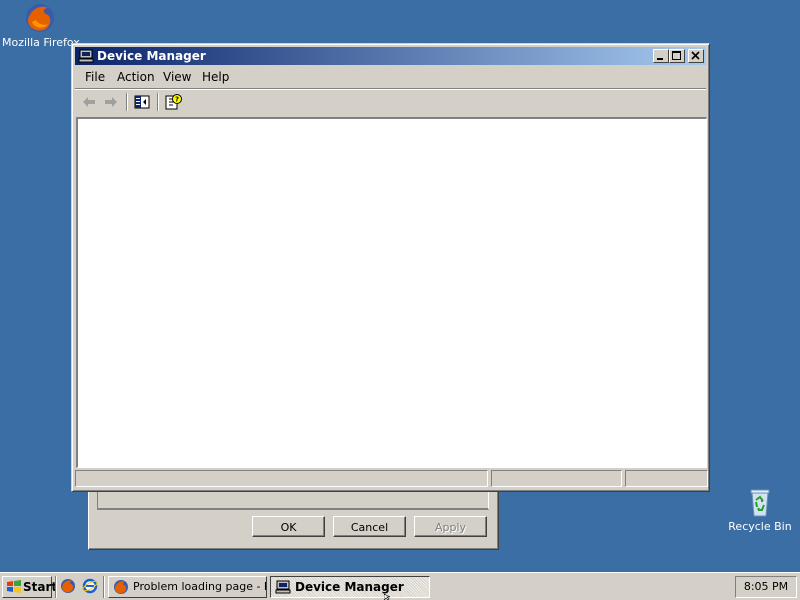 The image size is (800, 600). I want to click on apply-button: Apply, so click(450, 526).